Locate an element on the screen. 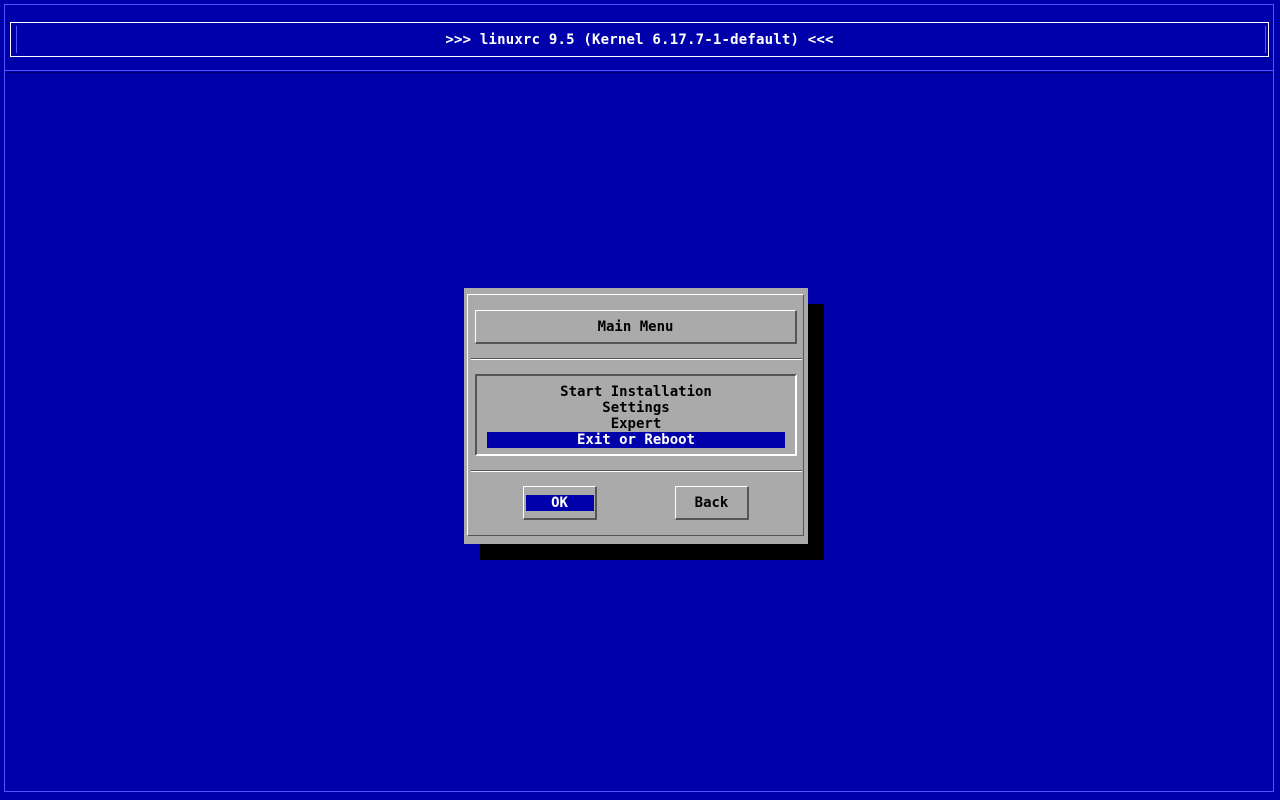 This screenshot has width=1280, height=800. dialog-separator-bottom is located at coordinates (636, 471).